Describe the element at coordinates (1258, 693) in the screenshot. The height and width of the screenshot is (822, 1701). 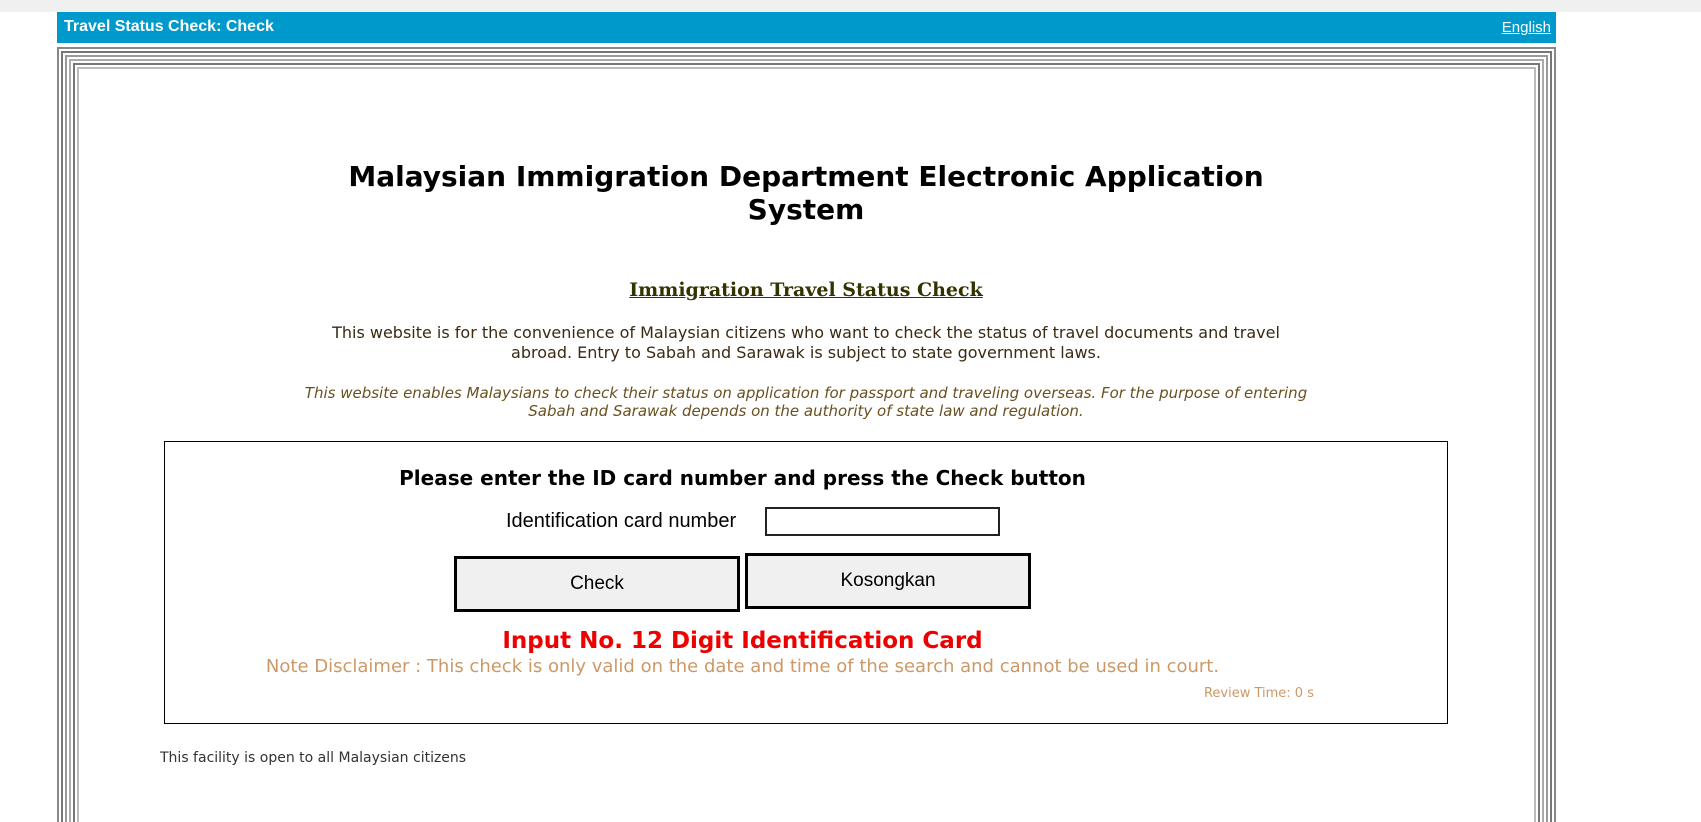
I see `review-time: Review Time: 0 s` at that location.